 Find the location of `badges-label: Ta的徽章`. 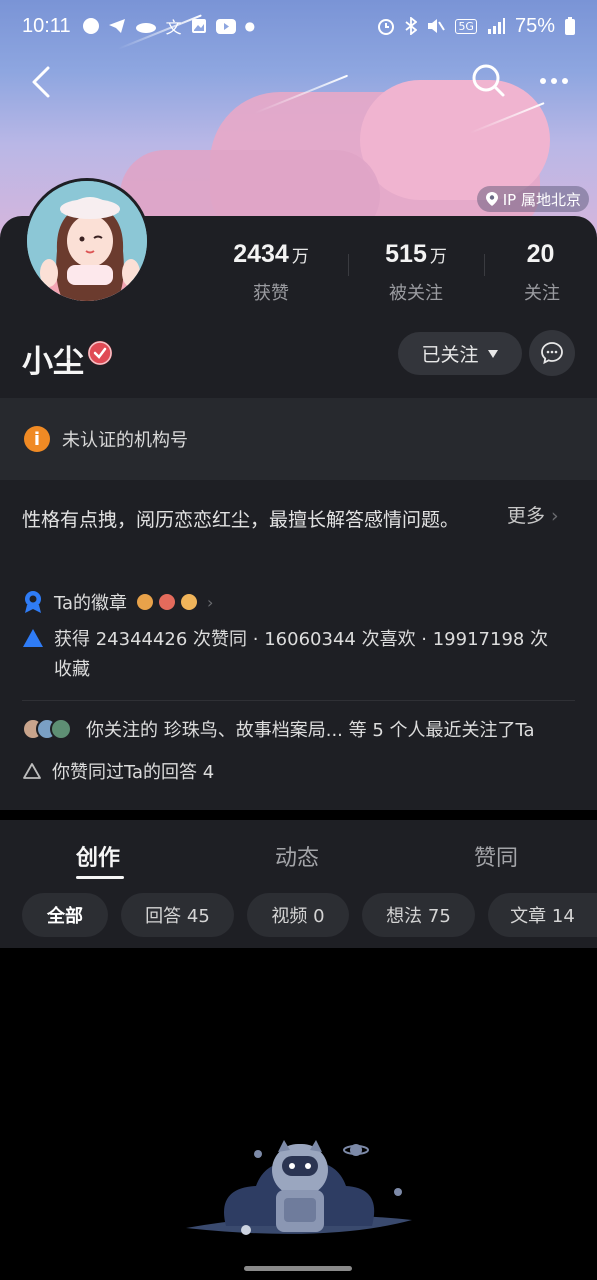

badges-label: Ta的徽章 is located at coordinates (91, 603).